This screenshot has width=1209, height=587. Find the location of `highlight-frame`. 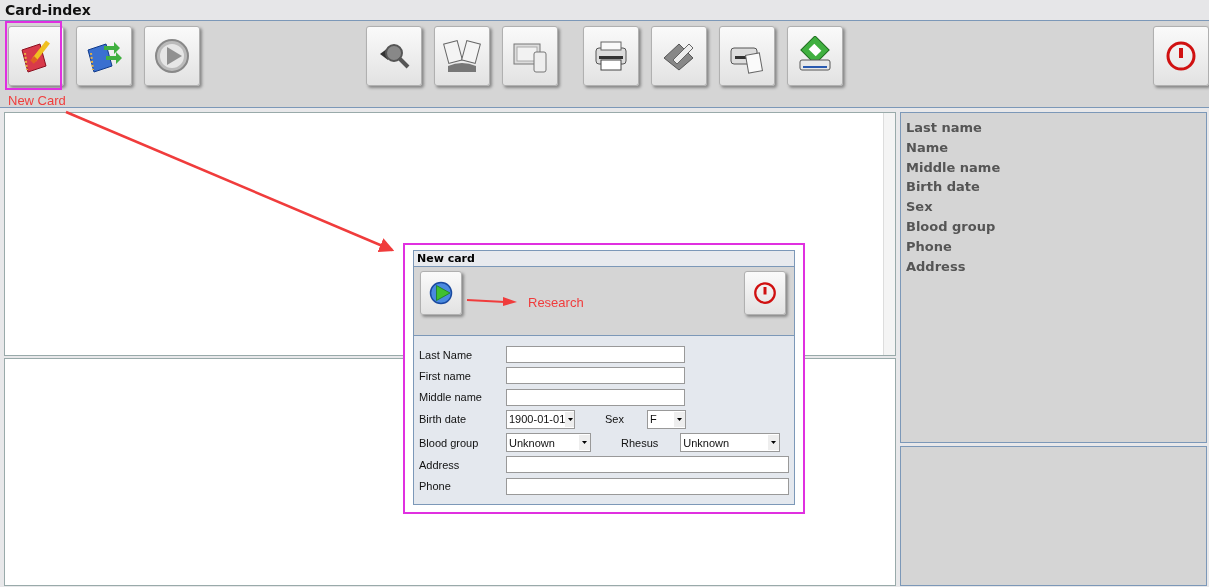

highlight-frame is located at coordinates (33, 55).